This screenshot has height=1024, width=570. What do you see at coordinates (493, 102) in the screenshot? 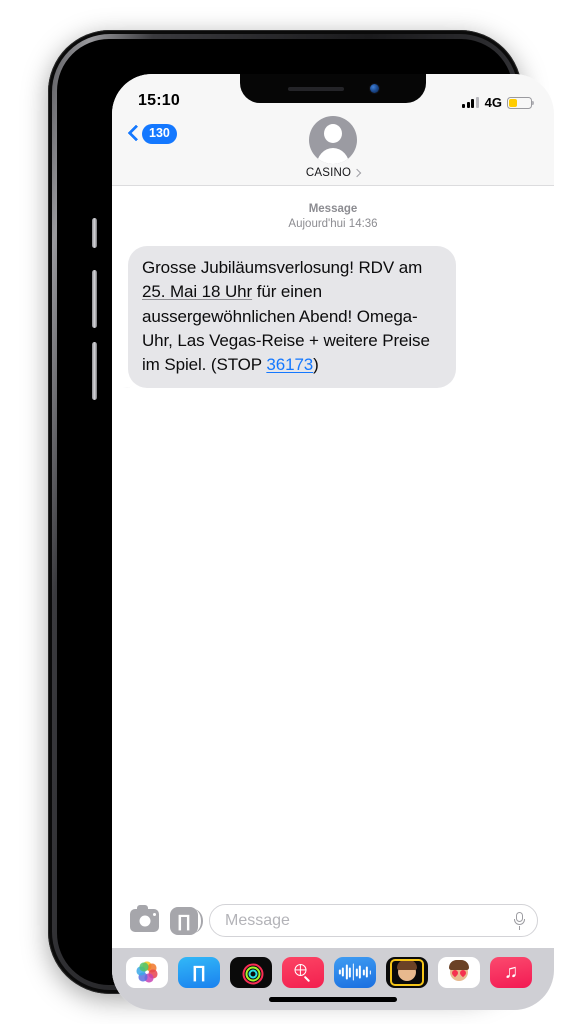
I see `network-type-label: 4G` at bounding box center [493, 102].